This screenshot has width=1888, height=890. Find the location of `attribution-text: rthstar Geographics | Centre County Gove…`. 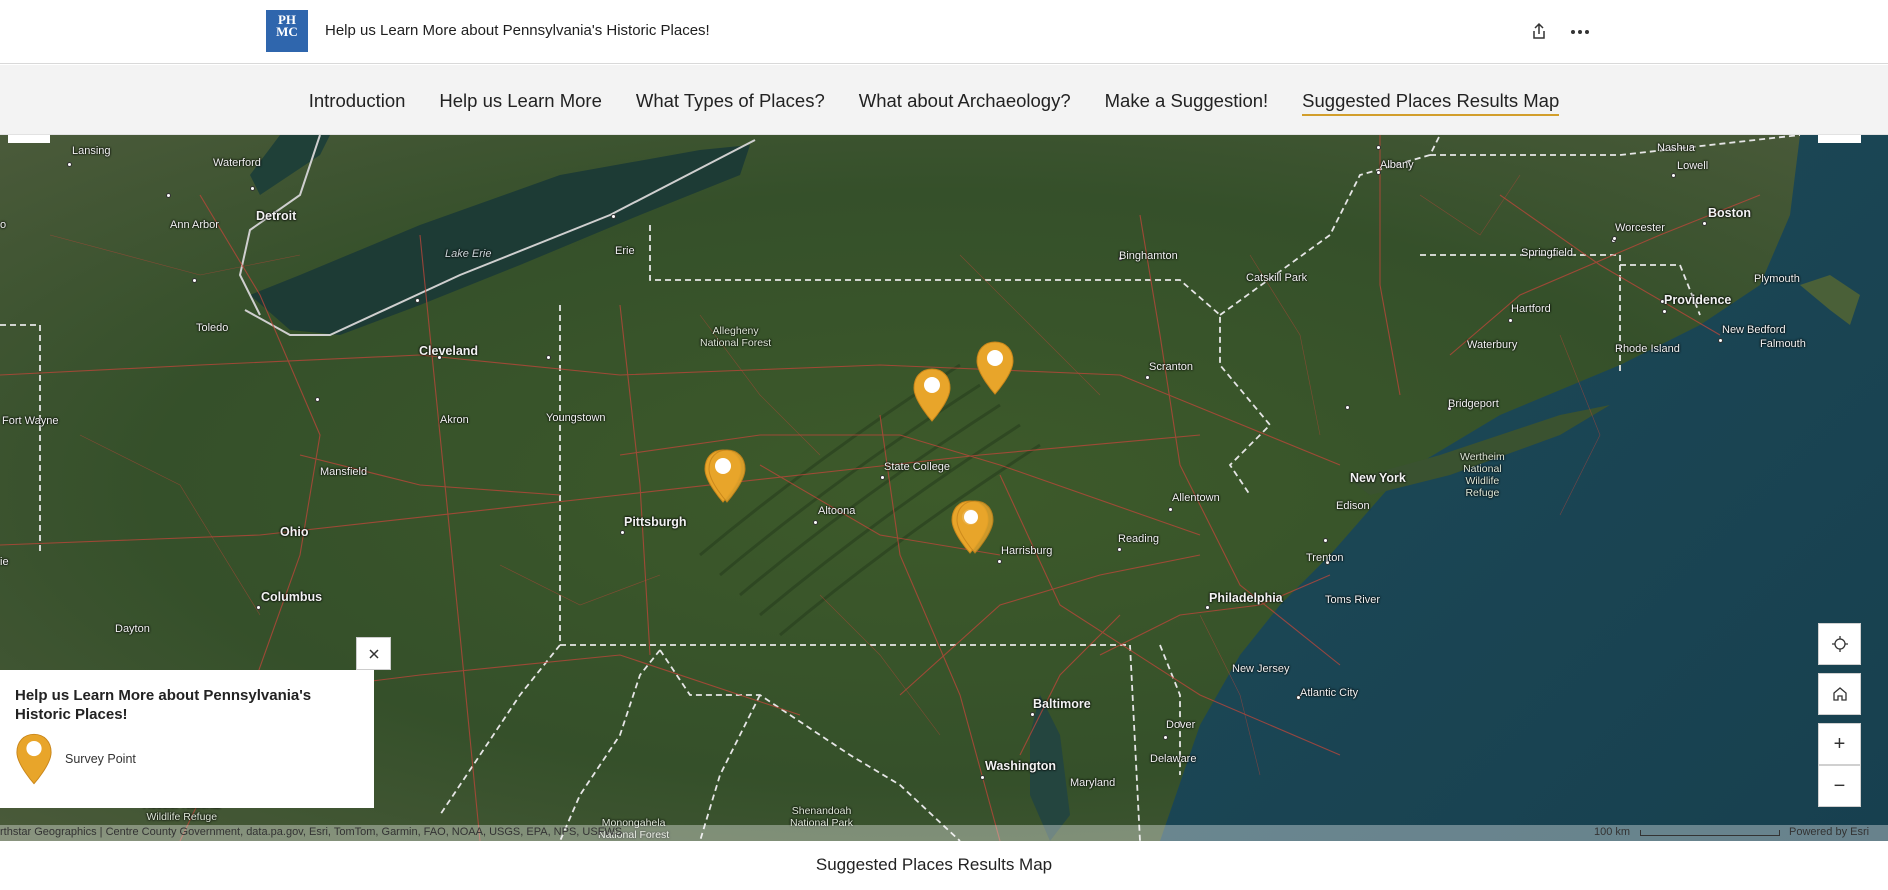

attribution-text: rthstar Geographics | Centre County Gove… is located at coordinates (311, 832).